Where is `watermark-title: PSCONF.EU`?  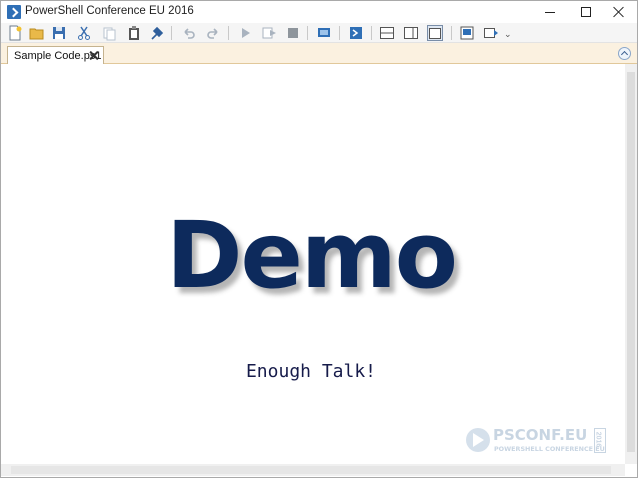 watermark-title: PSCONF.EU is located at coordinates (540, 435).